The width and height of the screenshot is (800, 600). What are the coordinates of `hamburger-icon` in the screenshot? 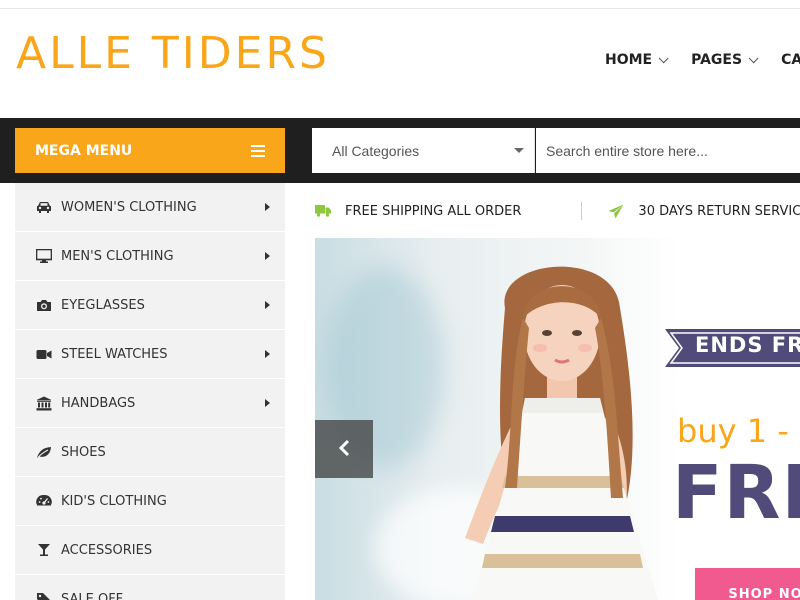 It's located at (258, 150).